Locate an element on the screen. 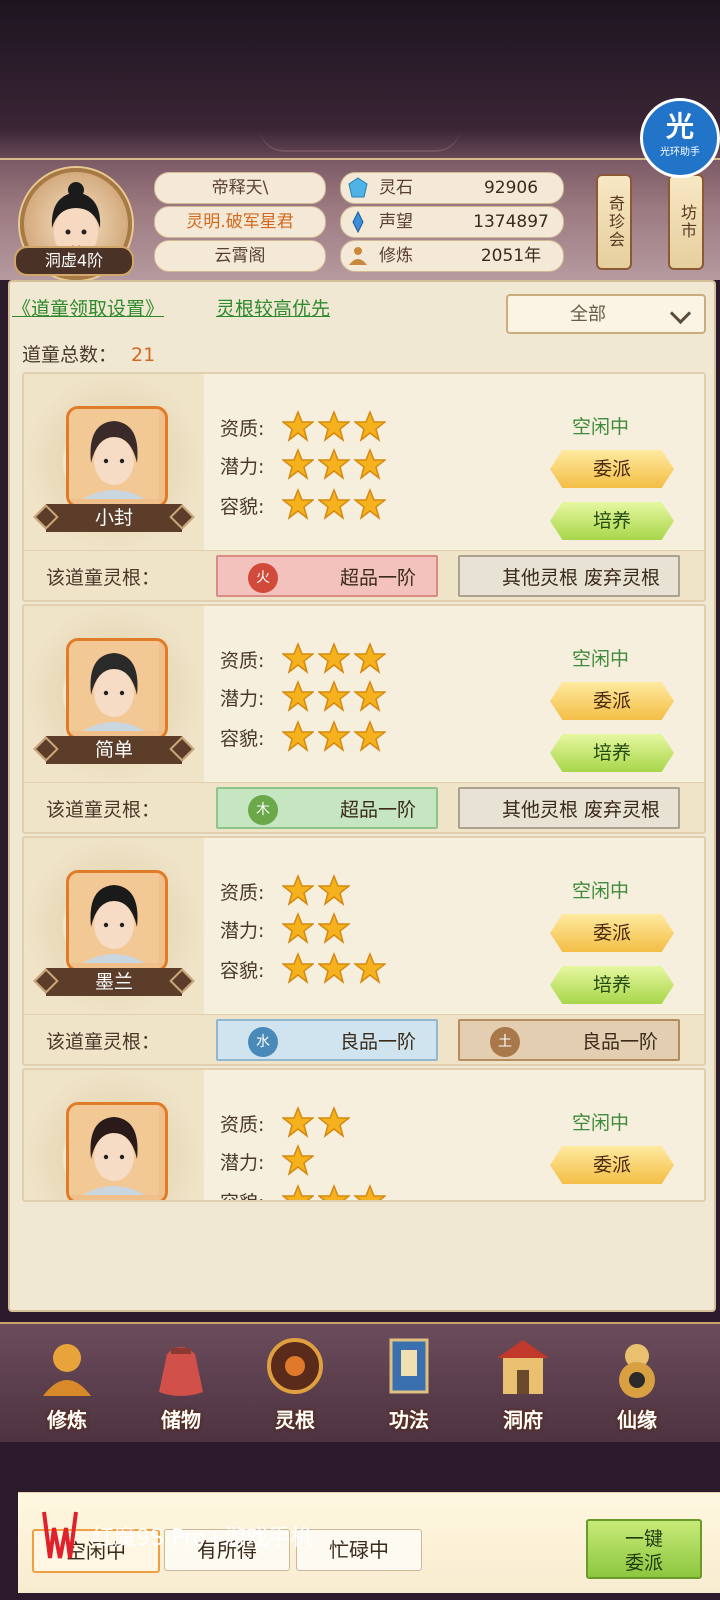 The width and height of the screenshot is (720, 1600). assistant-logo-text: 光 is located at coordinates (679, 126).